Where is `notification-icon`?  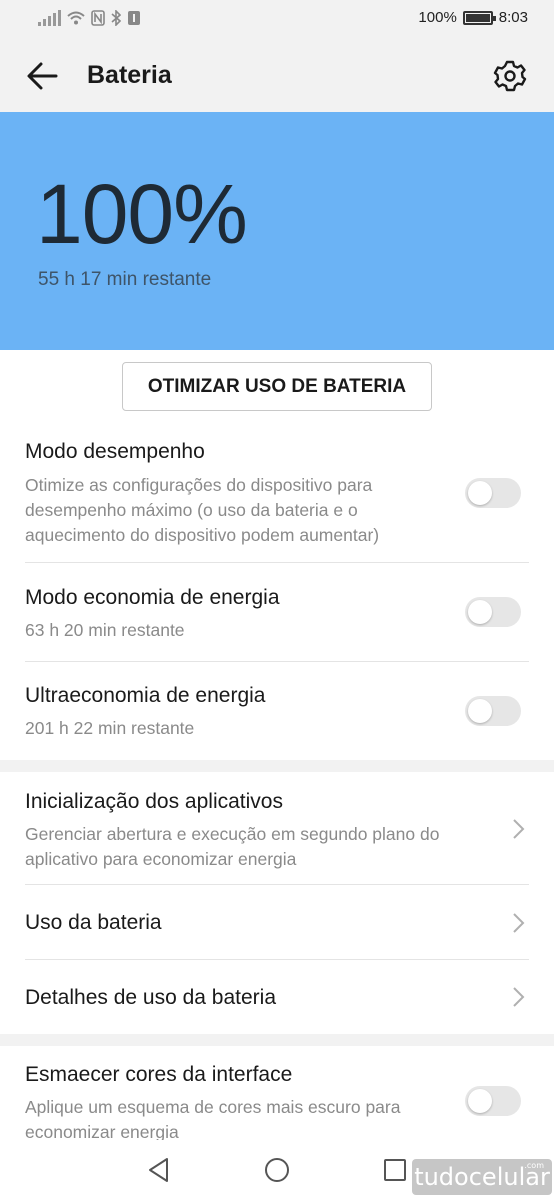
notification-icon is located at coordinates (134, 18).